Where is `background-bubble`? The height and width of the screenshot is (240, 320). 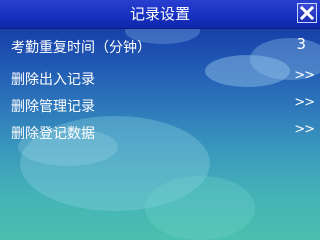 background-bubble is located at coordinates (200, 208).